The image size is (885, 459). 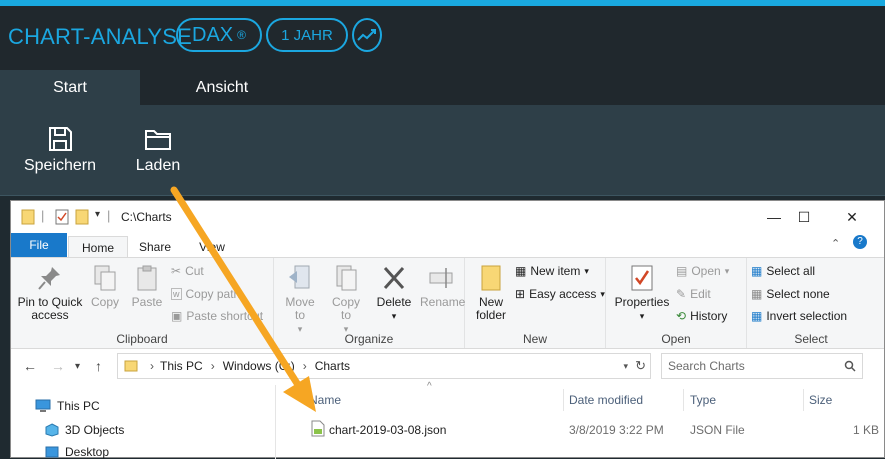 I want to click on annotation-arrow, so click(x=243, y=299).